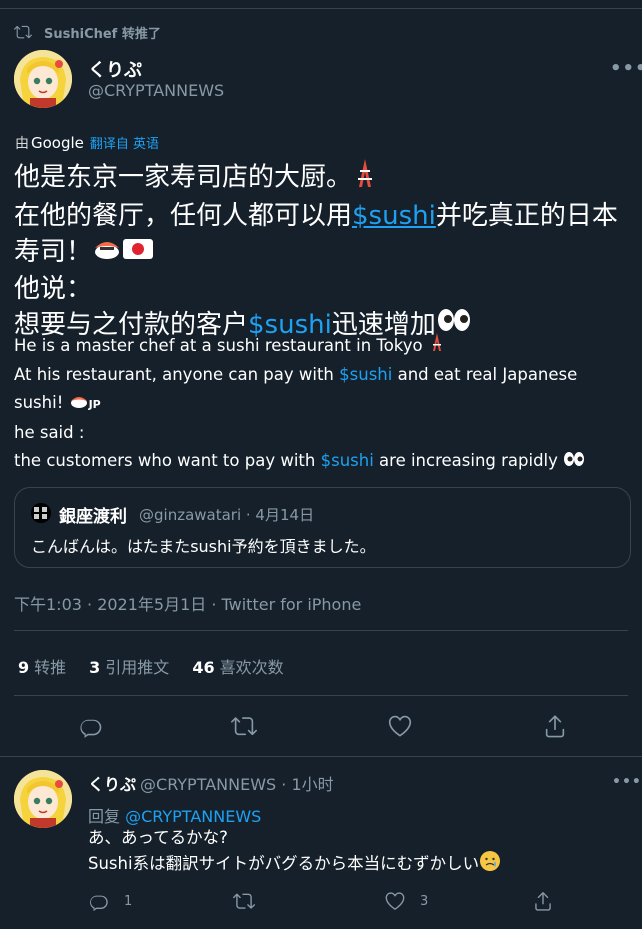 The width and height of the screenshot is (642, 929). What do you see at coordinates (87, 143) in the screenshot?
I see `translation-attribution: 由 Google 翻译自 英语` at bounding box center [87, 143].